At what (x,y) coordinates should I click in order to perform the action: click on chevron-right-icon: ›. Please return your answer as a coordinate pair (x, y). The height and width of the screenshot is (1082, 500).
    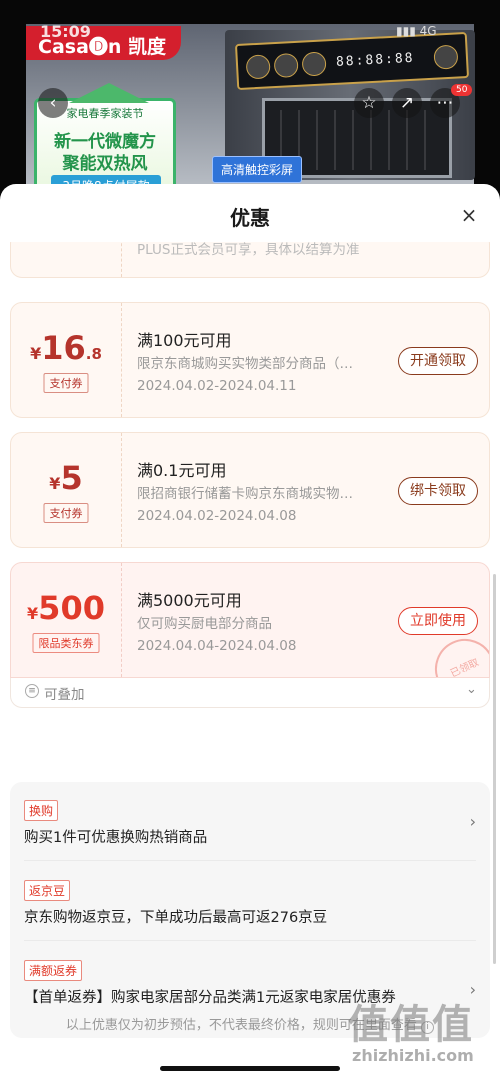
    Looking at the image, I should click on (473, 821).